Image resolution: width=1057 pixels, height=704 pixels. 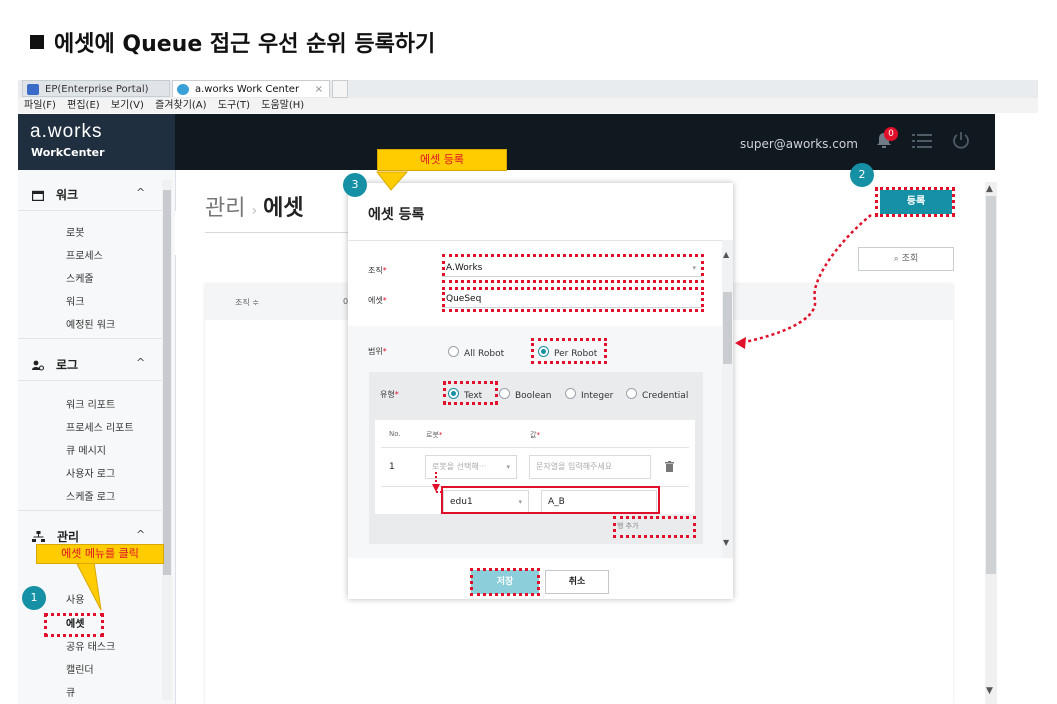 What do you see at coordinates (442, 160) in the screenshot?
I see `callout-asset-register: 에셋 등록` at bounding box center [442, 160].